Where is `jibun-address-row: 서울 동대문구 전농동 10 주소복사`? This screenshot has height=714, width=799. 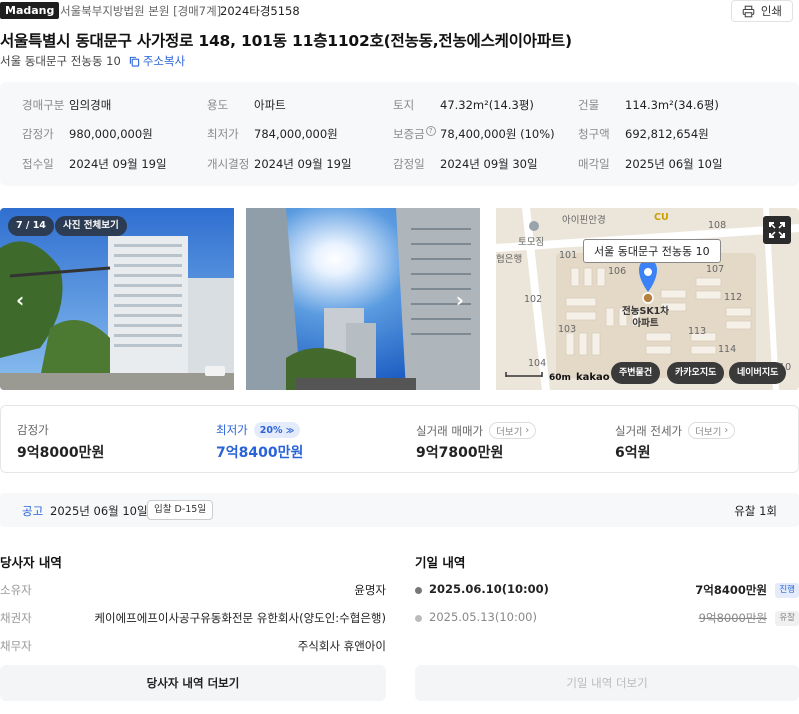 jibun-address-row: 서울 동대문구 전농동 10 주소복사 is located at coordinates (92, 61).